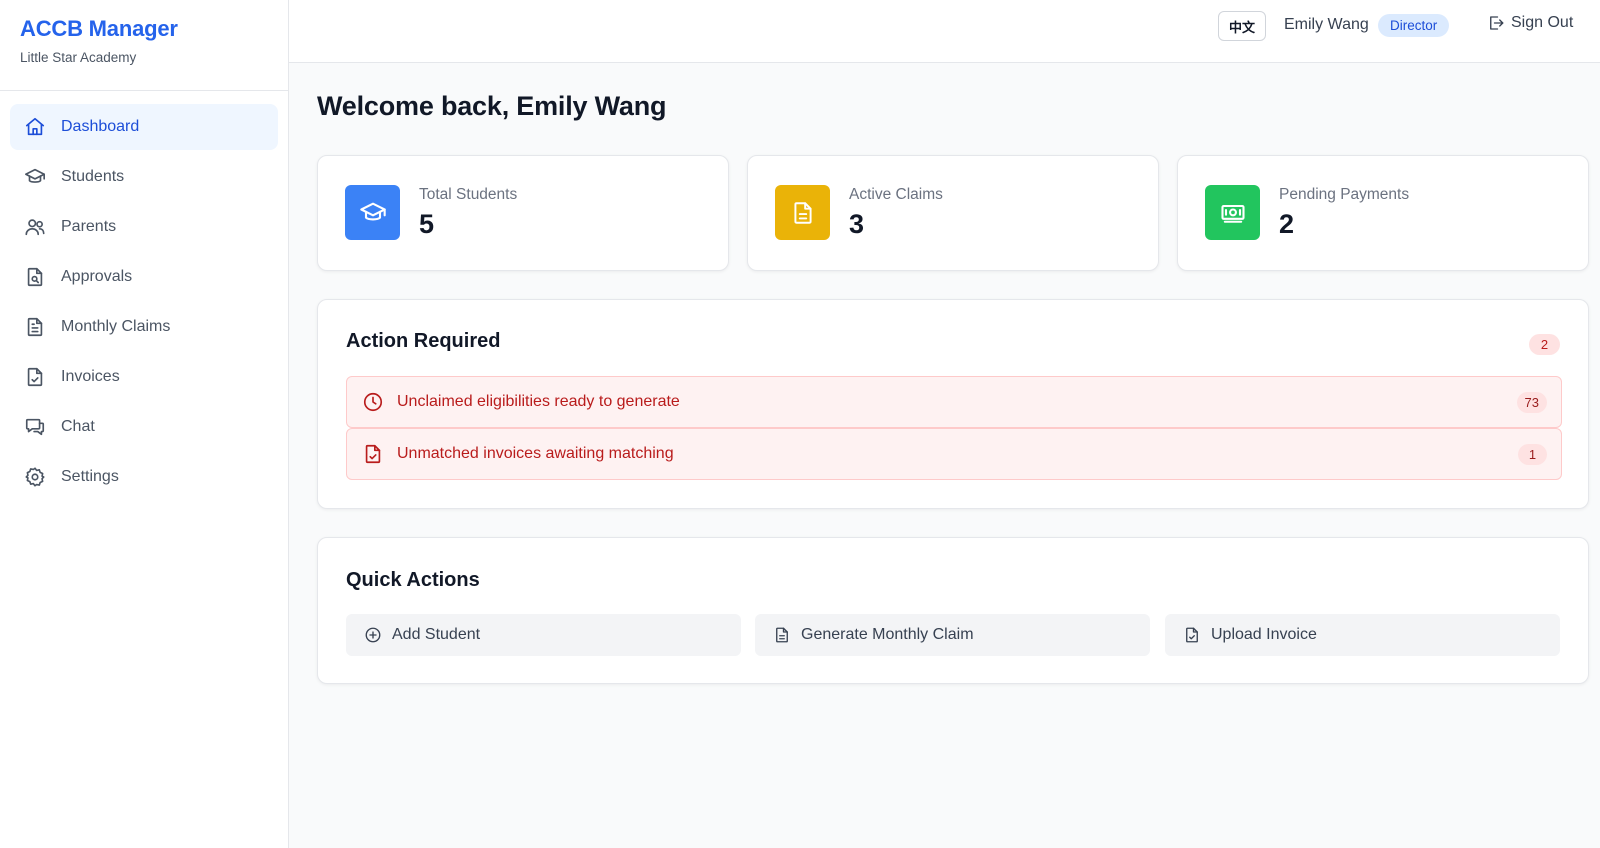 This screenshot has height=848, width=1600. I want to click on brand: ACCB Manager Little Star Academy, so click(144, 45).